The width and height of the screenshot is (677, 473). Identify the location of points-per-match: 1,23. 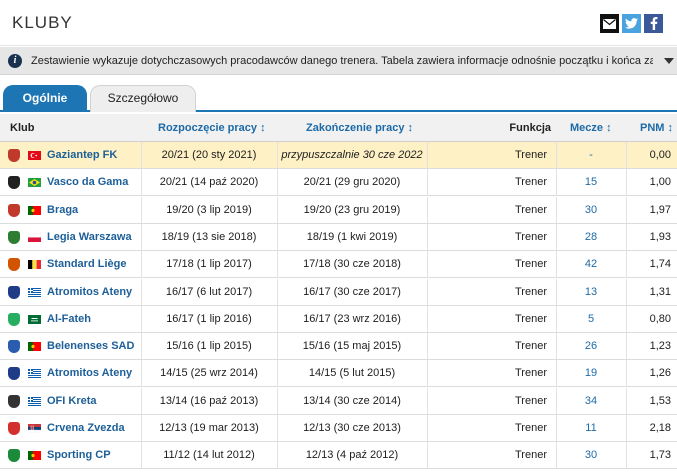
(660, 346).